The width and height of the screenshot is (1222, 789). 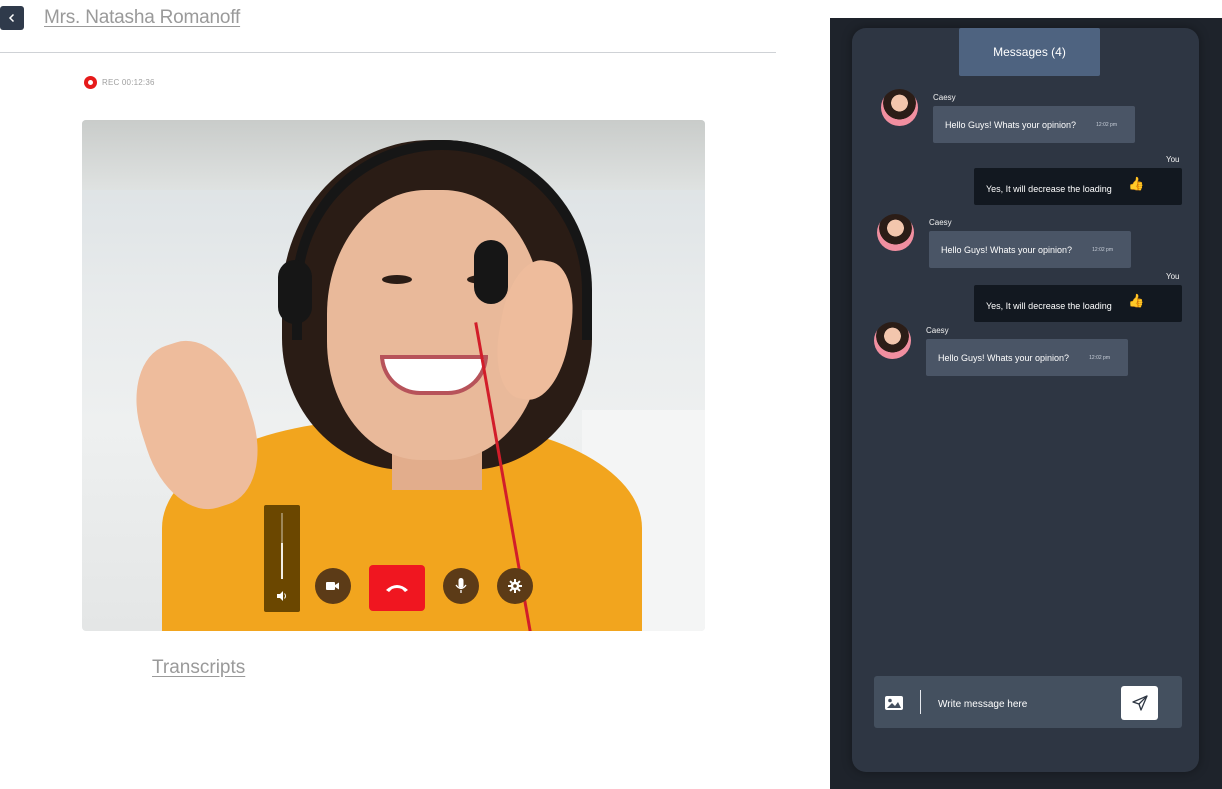 I want to click on volume-slider, so click(x=282, y=558).